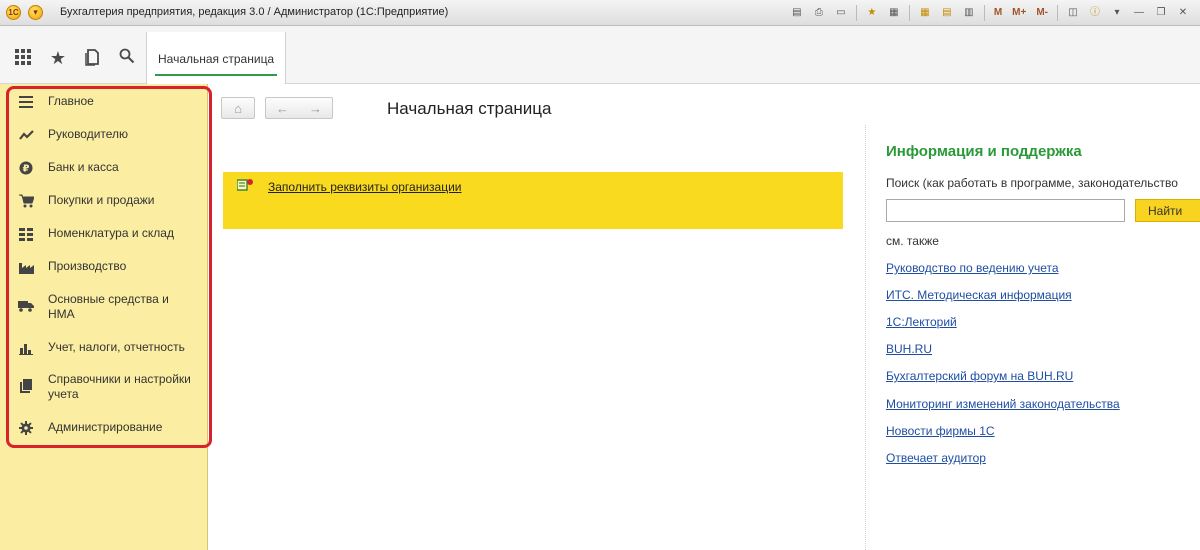 This screenshot has height=550, width=1200. I want to click on favorites-icon: ★, so click(872, 13).